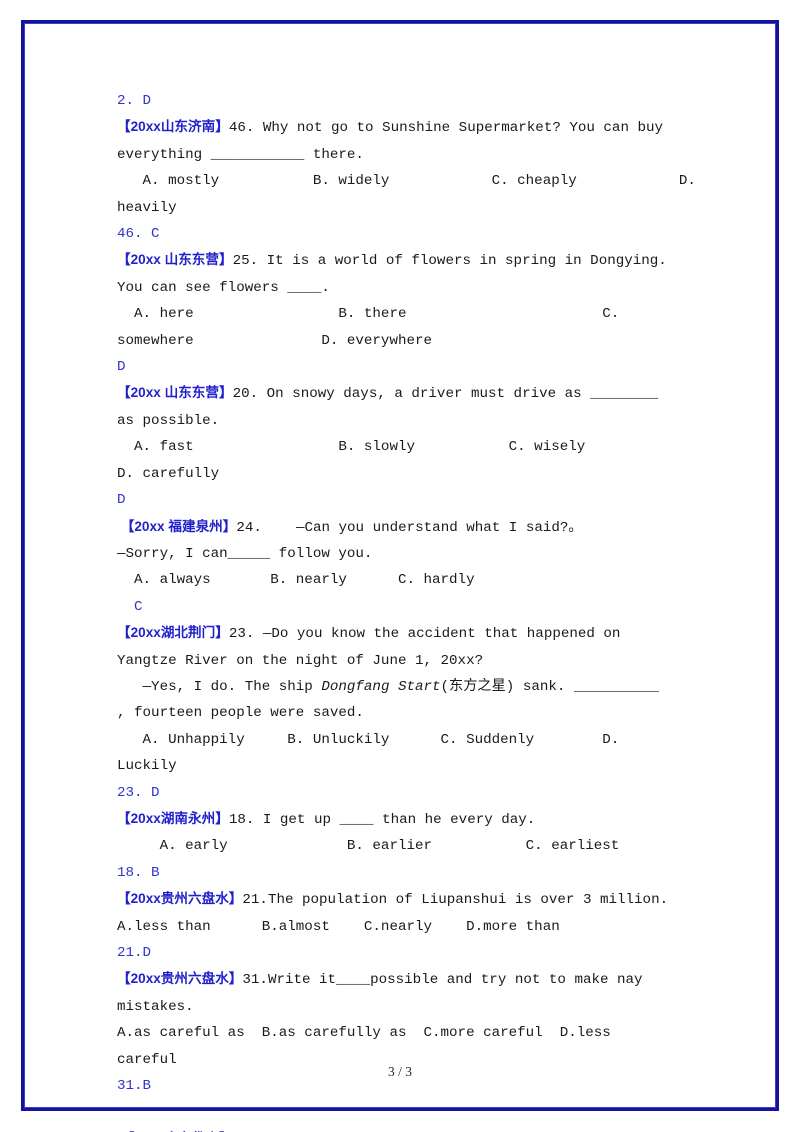 The image size is (800, 1132). I want to click on answer-key-text: 23. D, so click(138, 792).